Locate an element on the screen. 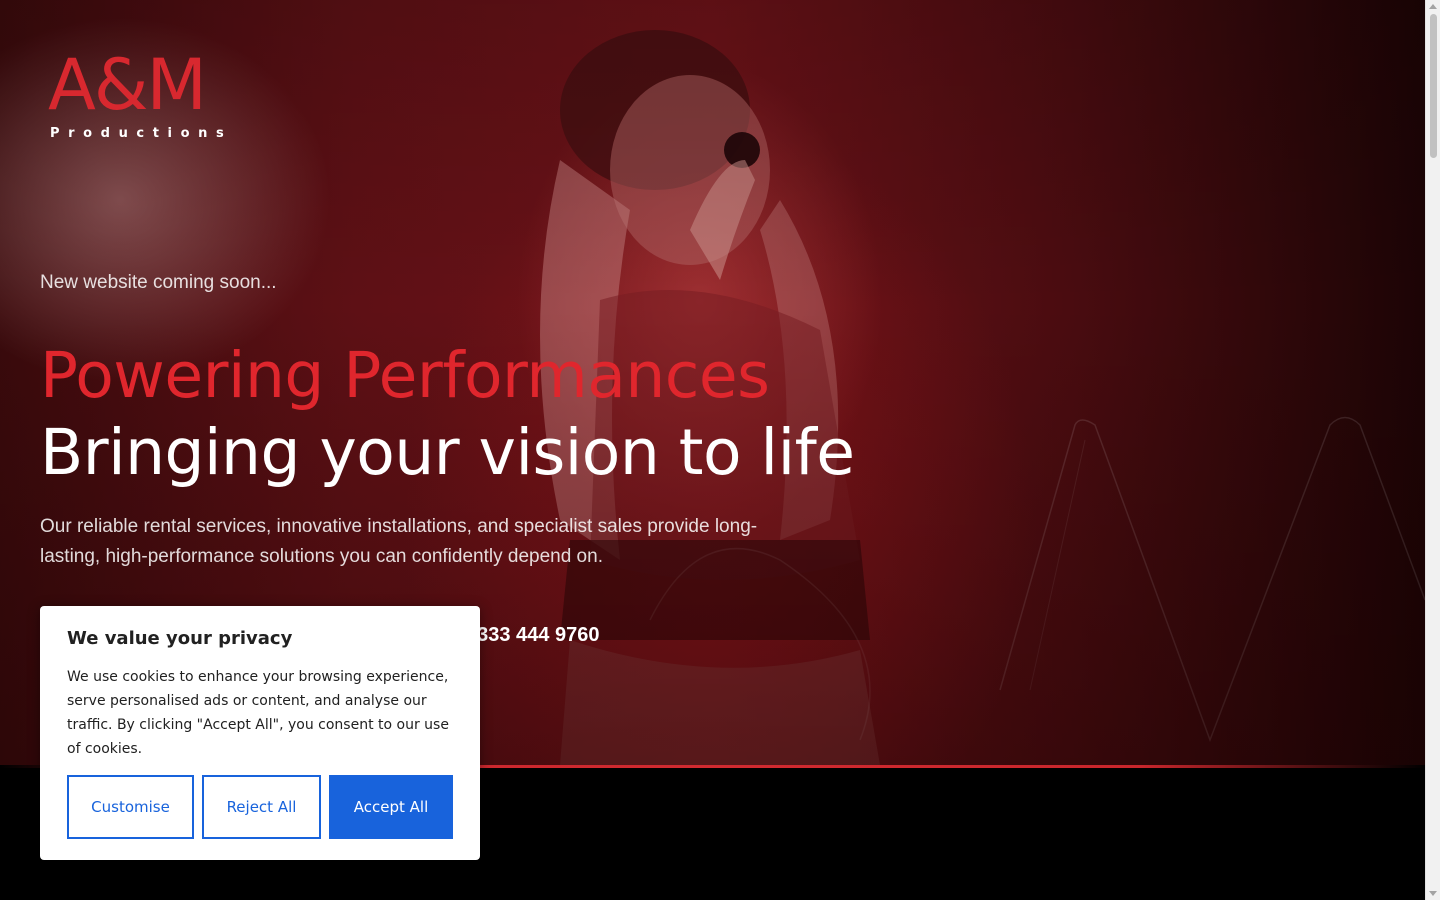 The width and height of the screenshot is (1440, 900). customise-button: Customise is located at coordinates (130, 807).